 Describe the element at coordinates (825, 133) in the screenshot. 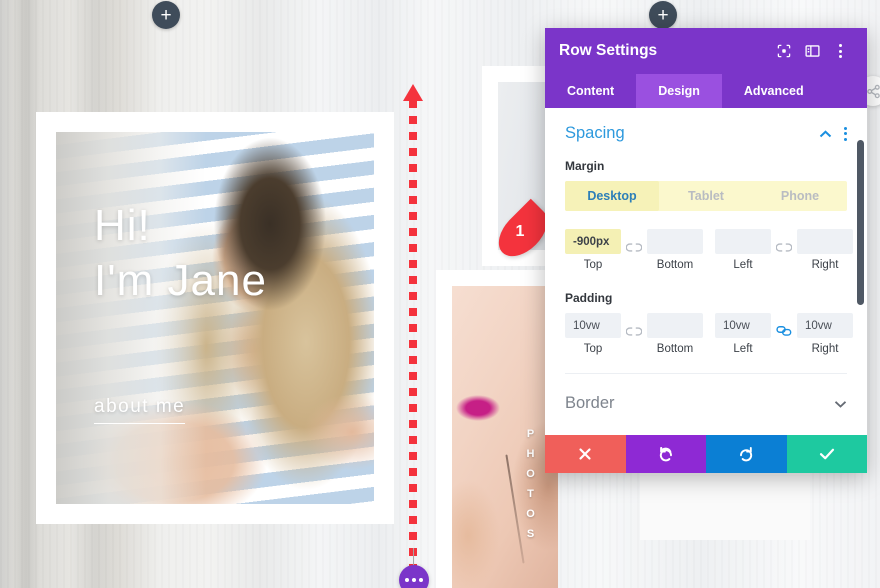

I see `chevron-up-icon` at that location.